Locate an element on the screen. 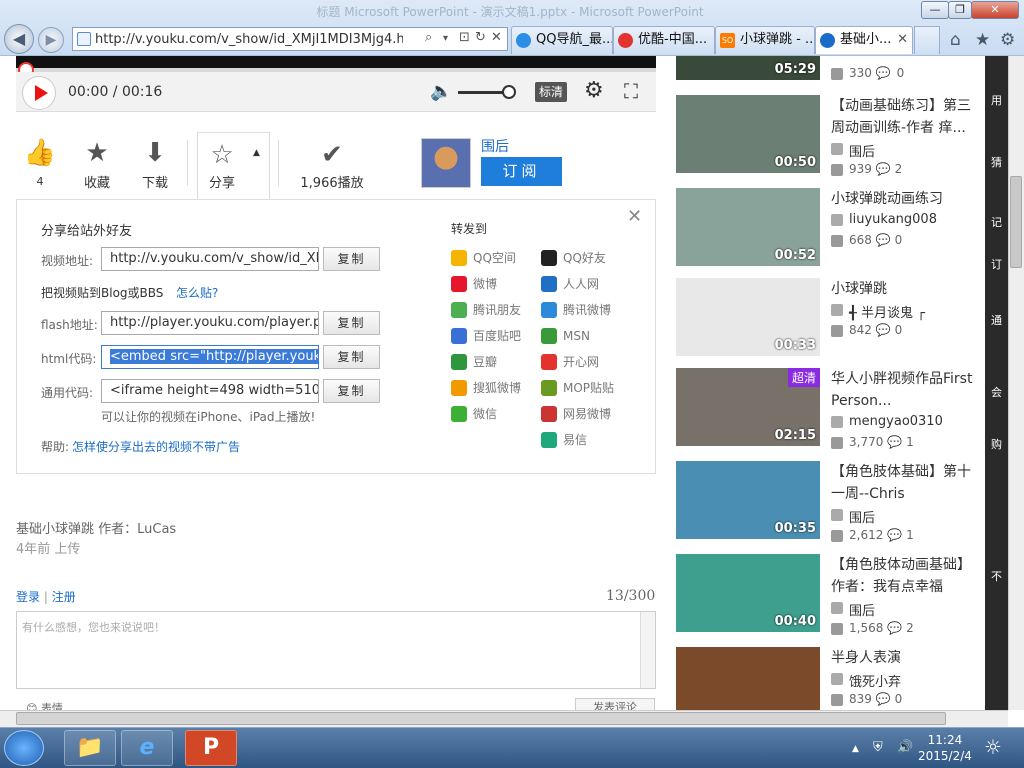 The height and width of the screenshot is (768, 1024). share-site-right-4: 开心网 is located at coordinates (570, 362).